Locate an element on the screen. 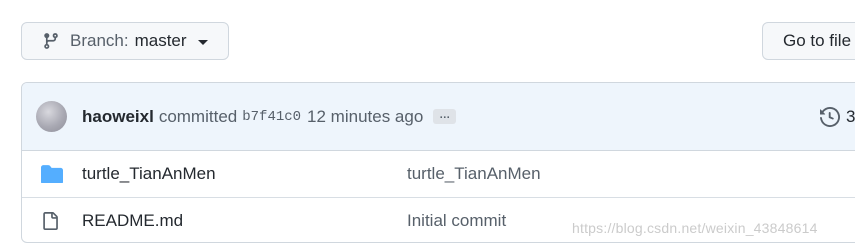  watermark: https://blog.csdn.net/weixin_43848614 is located at coordinates (695, 228).